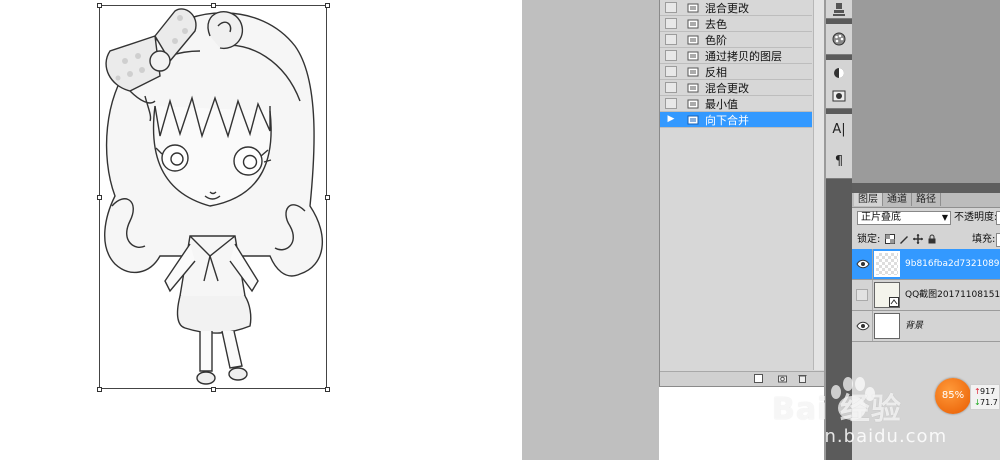 This screenshot has height=460, width=1000. I want to click on history-item-label: 去色, so click(716, 24).